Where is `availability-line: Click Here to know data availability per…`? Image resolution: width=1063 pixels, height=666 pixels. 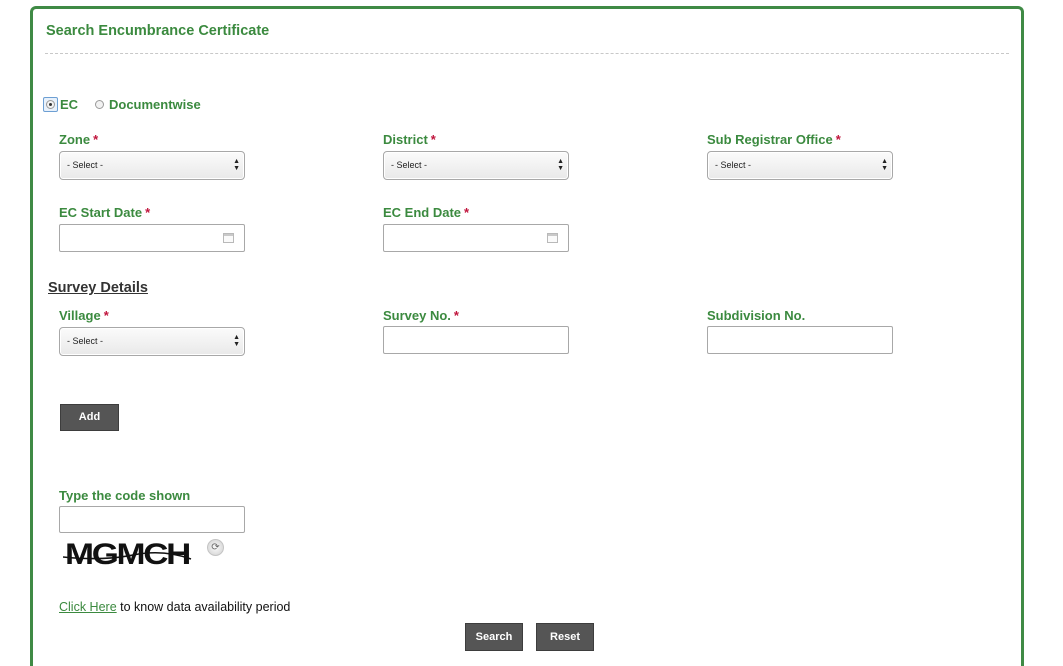 availability-line: Click Here to know data availability per… is located at coordinates (174, 607).